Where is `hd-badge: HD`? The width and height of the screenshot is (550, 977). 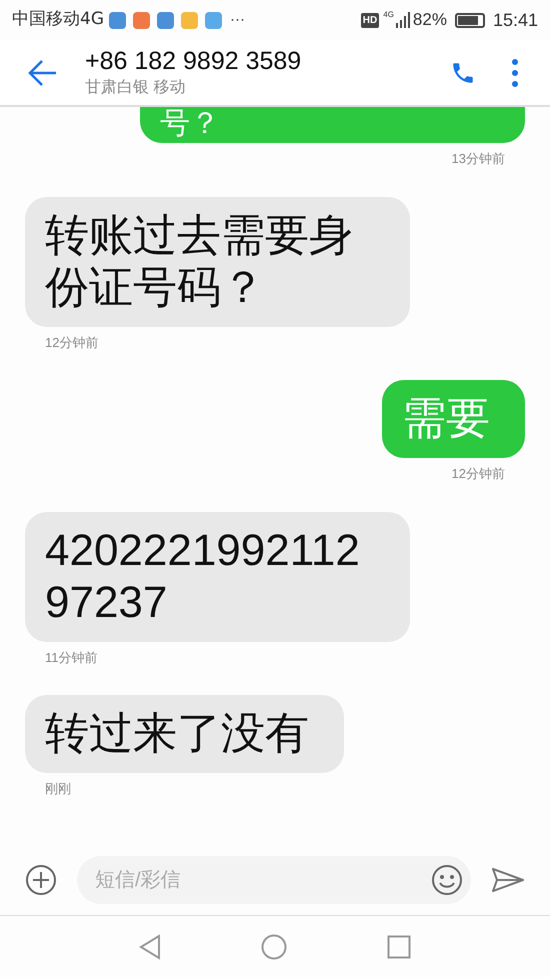
hd-badge: HD is located at coordinates (370, 20).